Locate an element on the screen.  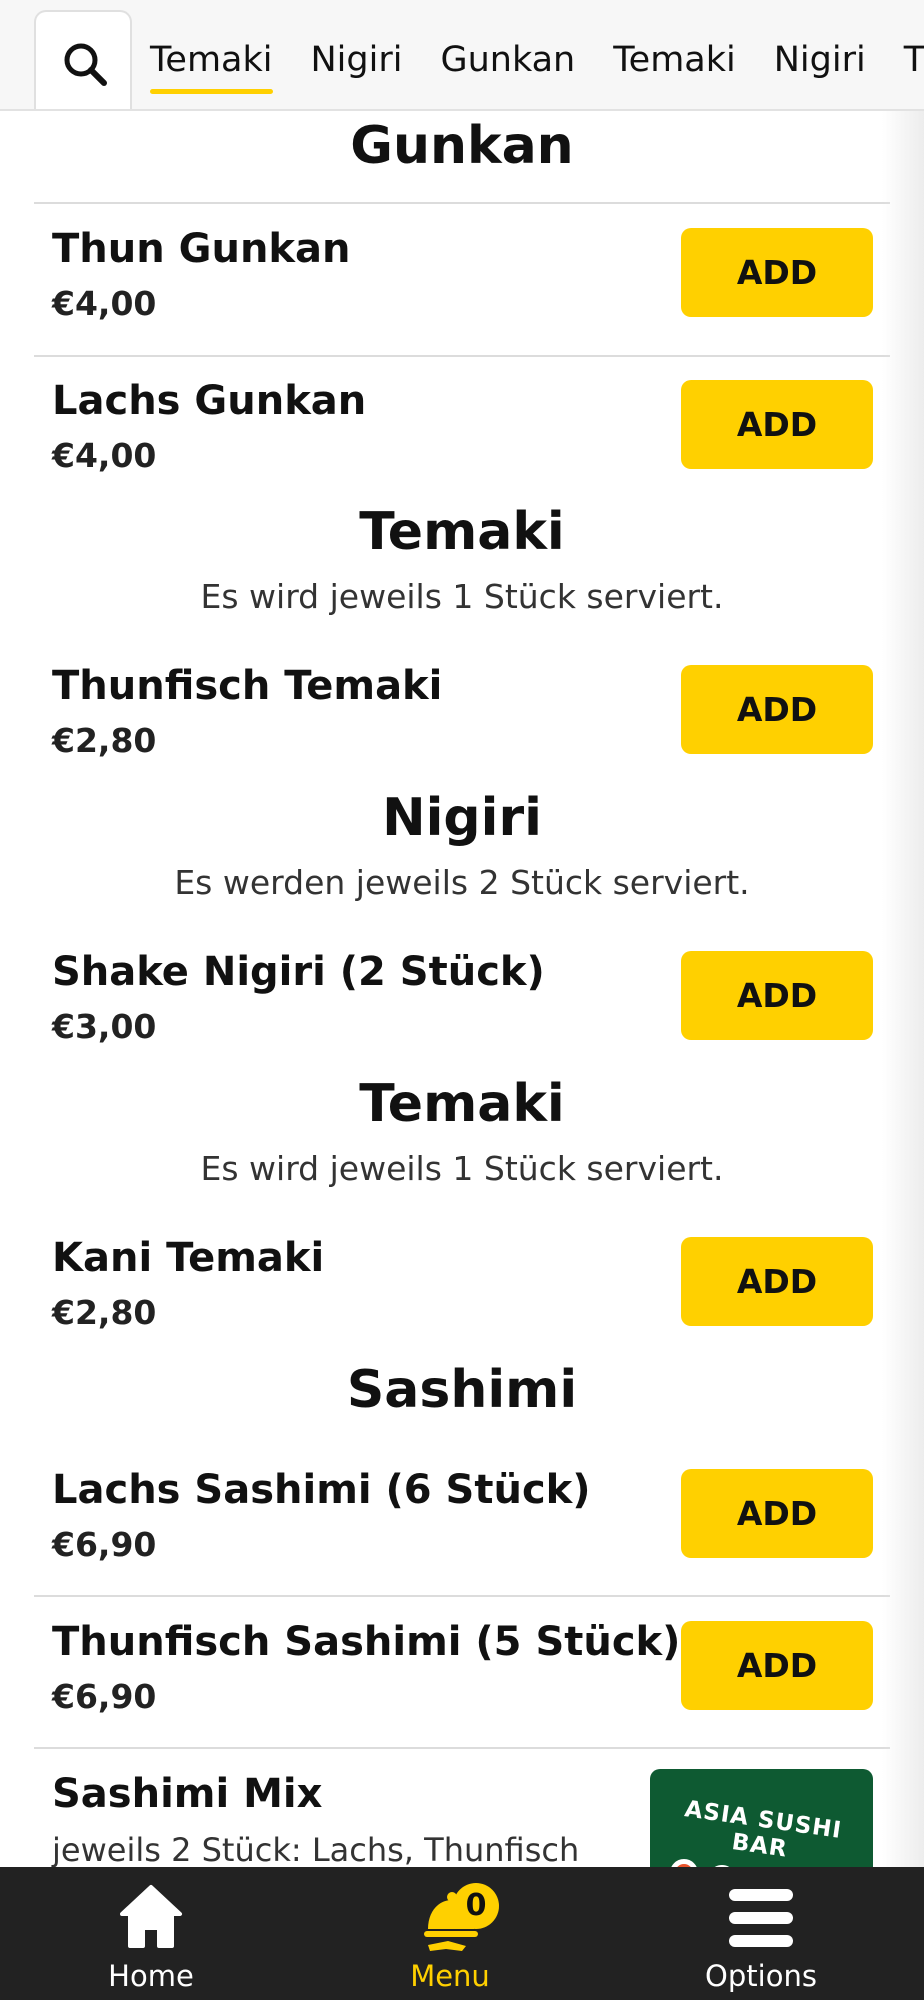
nav-options: Options is located at coordinates (761, 1933).